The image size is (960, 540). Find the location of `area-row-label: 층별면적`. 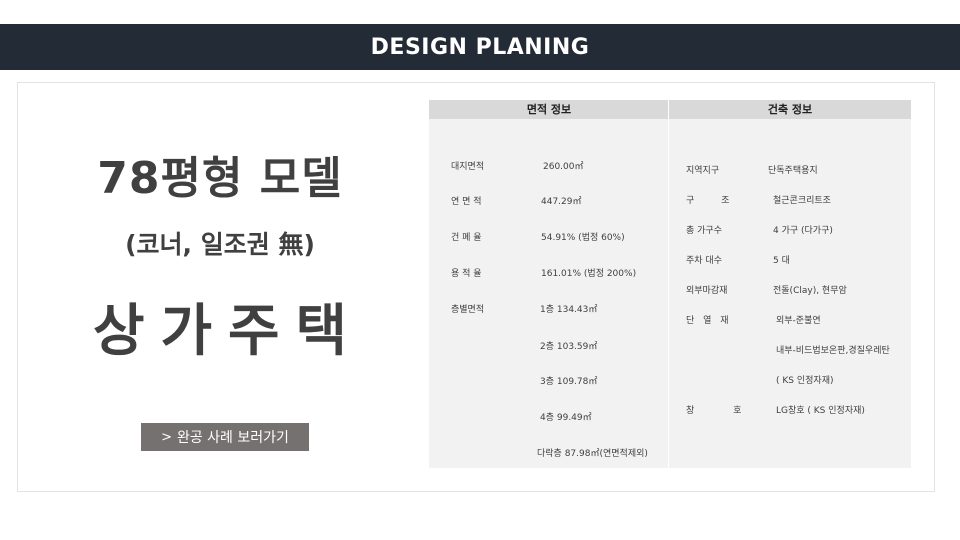

area-row-label: 층별면적 is located at coordinates (468, 310).